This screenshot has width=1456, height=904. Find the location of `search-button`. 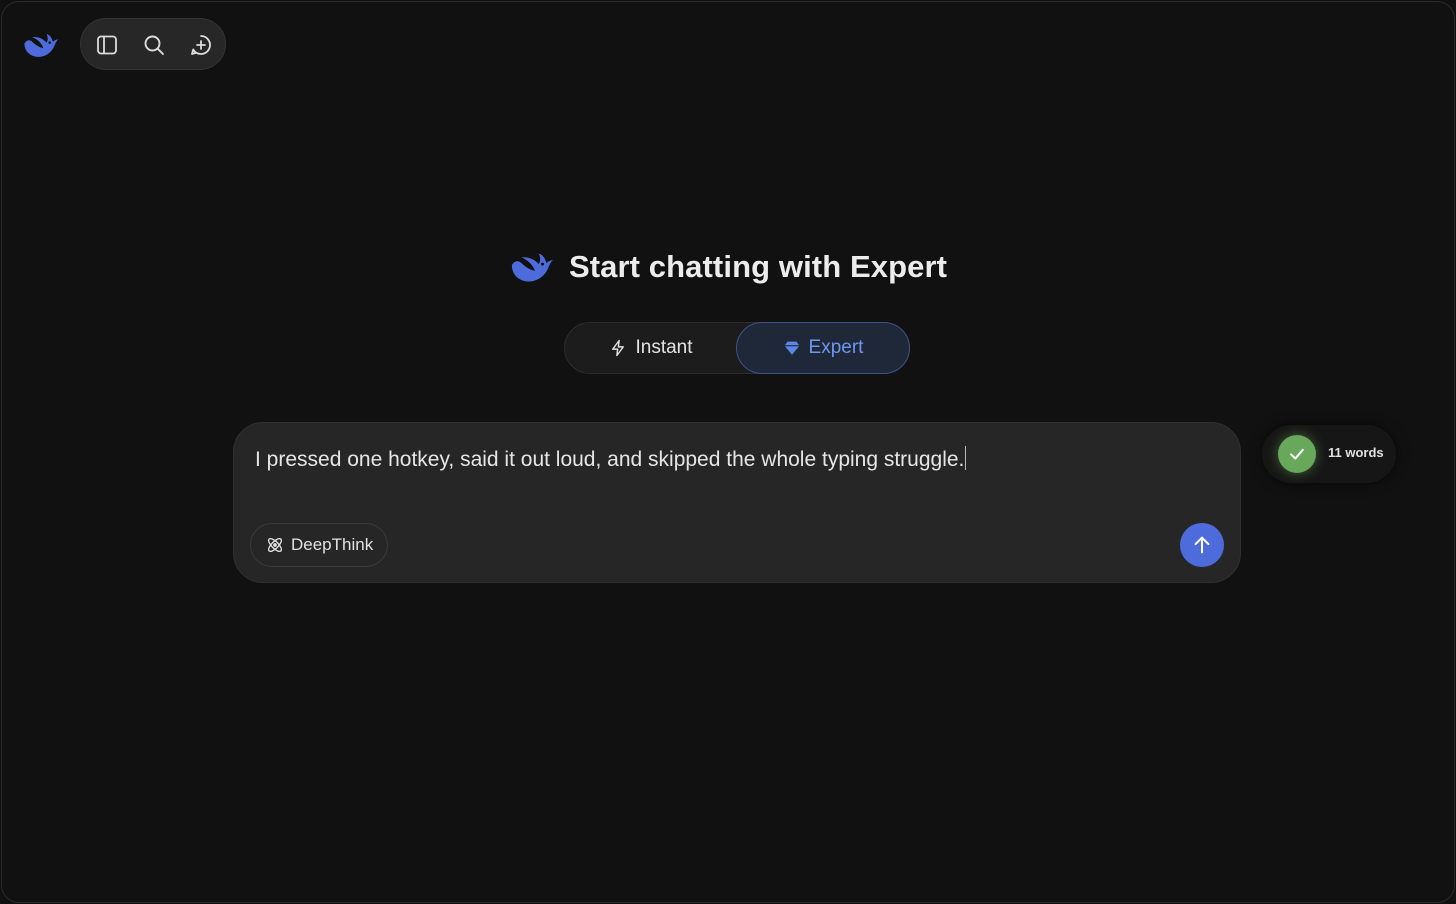

search-button is located at coordinates (154, 45).